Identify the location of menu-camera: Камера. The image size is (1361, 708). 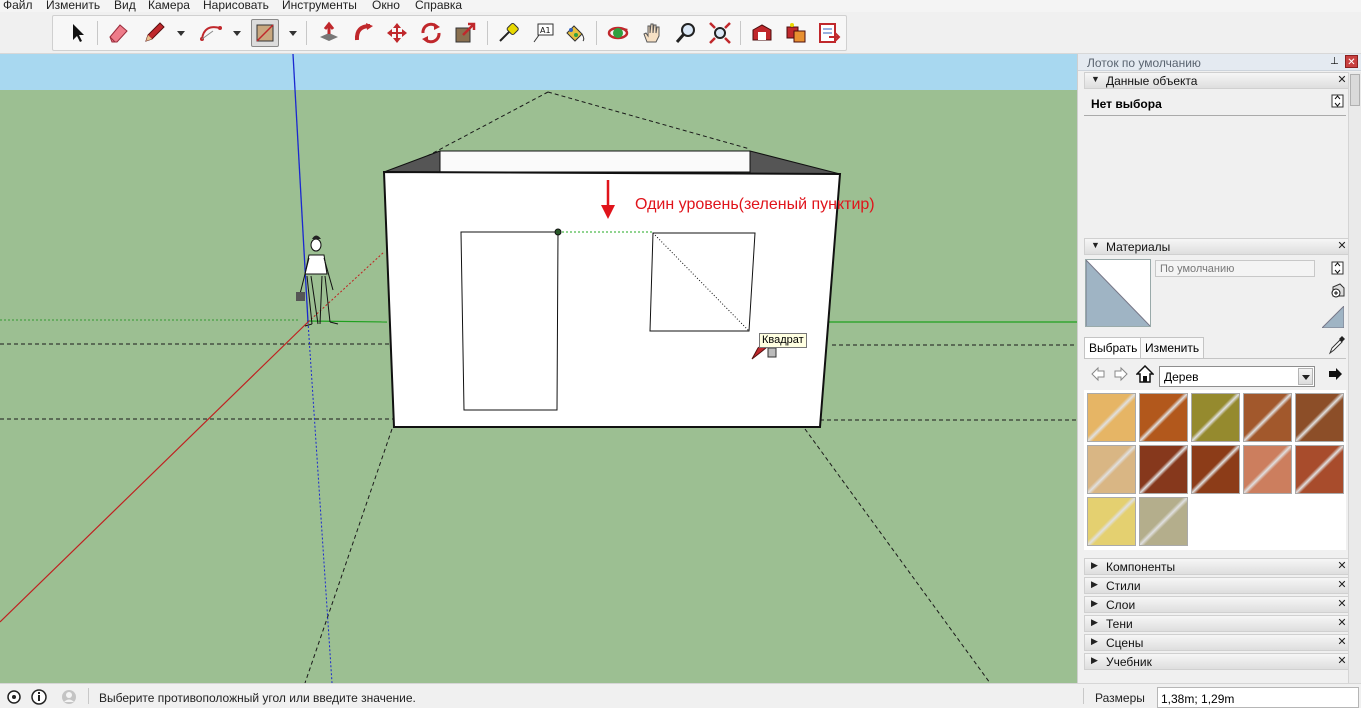
(169, 6).